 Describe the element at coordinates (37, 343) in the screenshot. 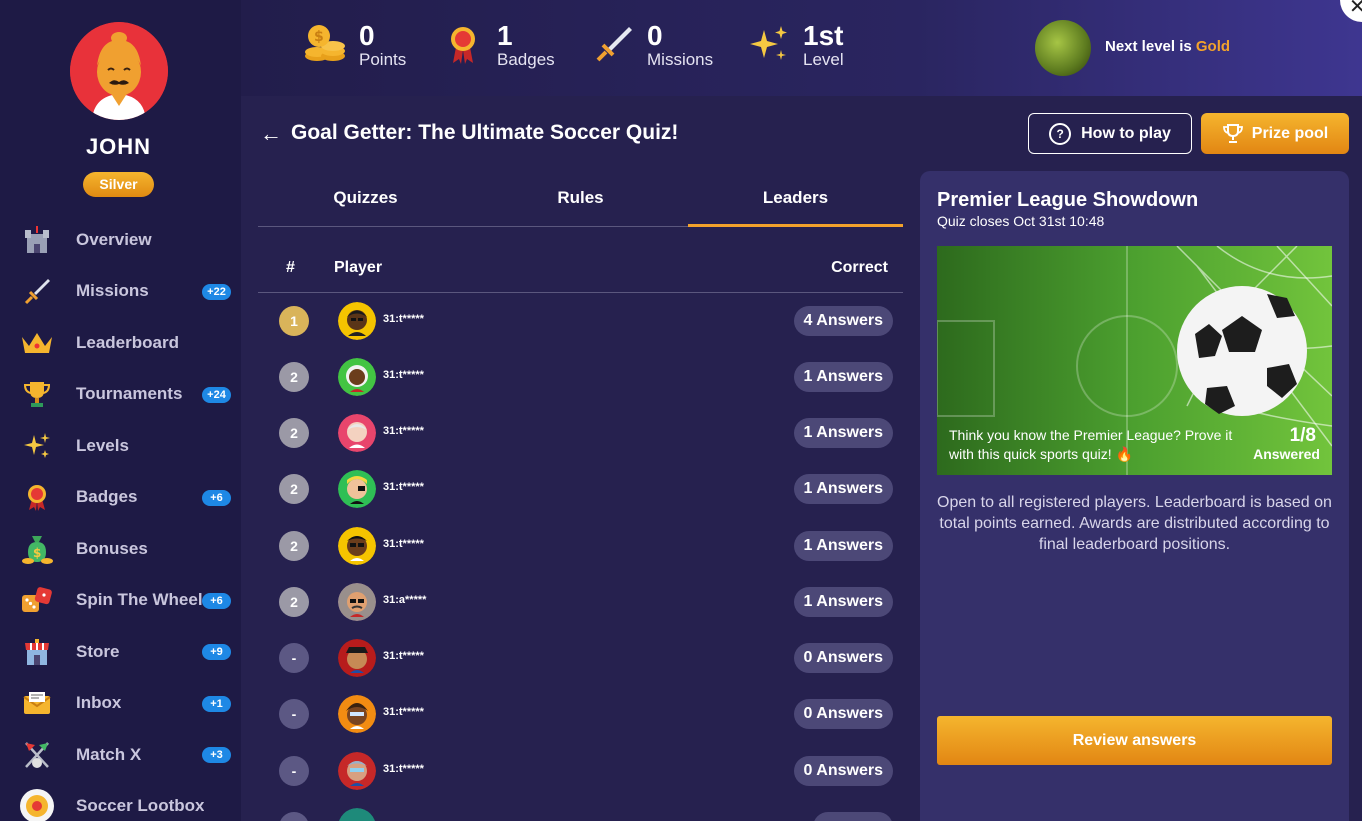

I see `crown-icon` at that location.